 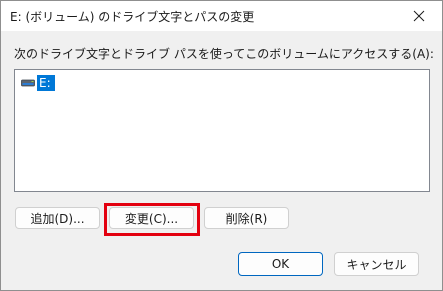 I want to click on window-title: E: (ボリューム) のドライブ文字とパスの変更, so click(x=132, y=17).